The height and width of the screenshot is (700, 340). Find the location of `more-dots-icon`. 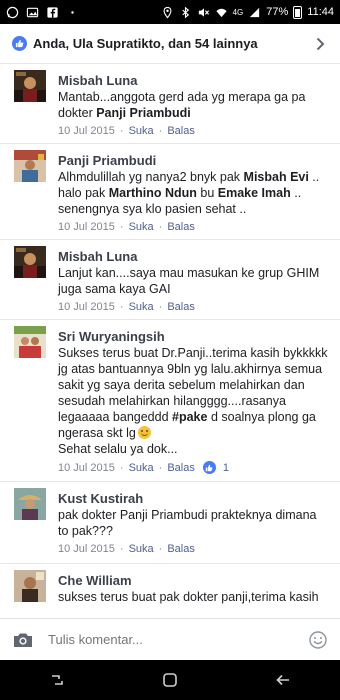

more-dots-icon is located at coordinates (72, 12).